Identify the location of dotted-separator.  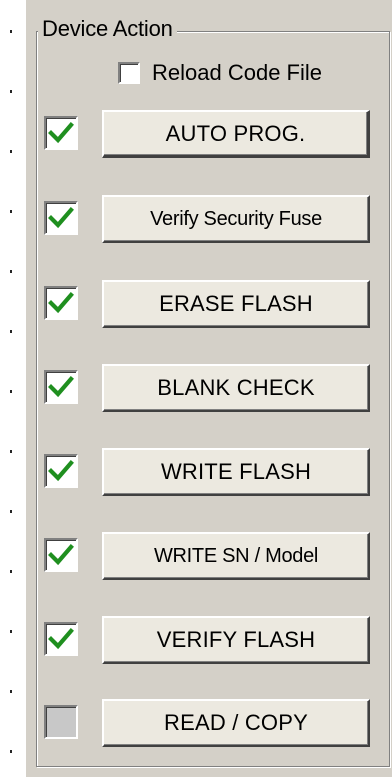
(11, 388).